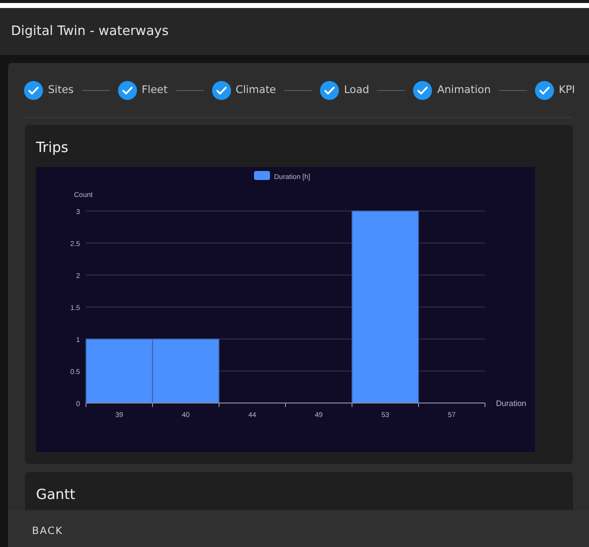 The width and height of the screenshot is (589, 547). I want to click on section-title: Gantt, so click(56, 495).